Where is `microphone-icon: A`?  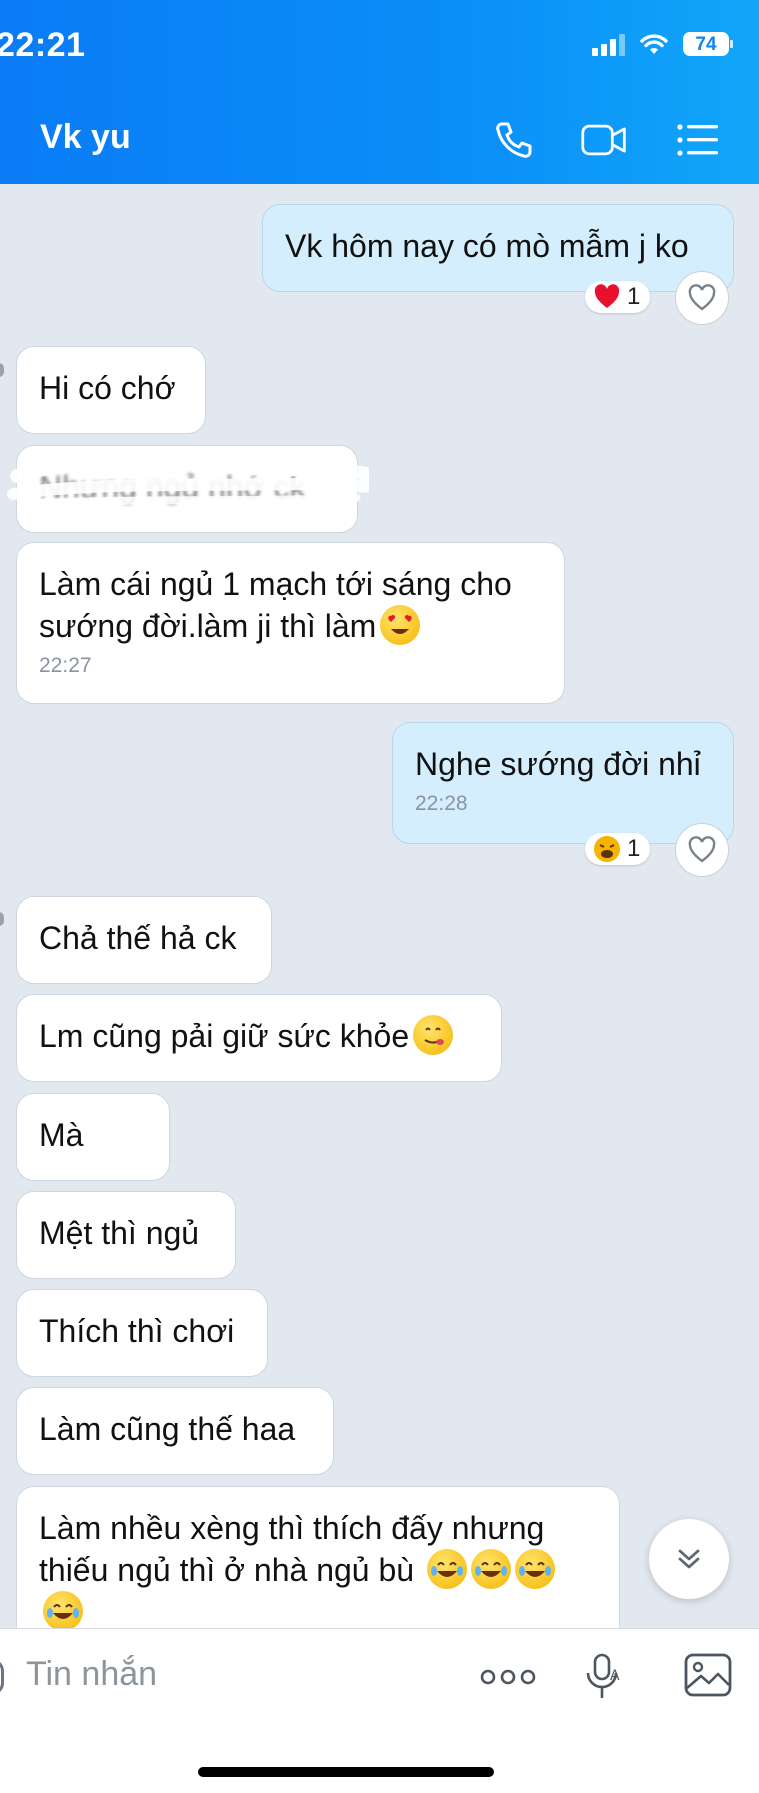 microphone-icon: A is located at coordinates (603, 1675).